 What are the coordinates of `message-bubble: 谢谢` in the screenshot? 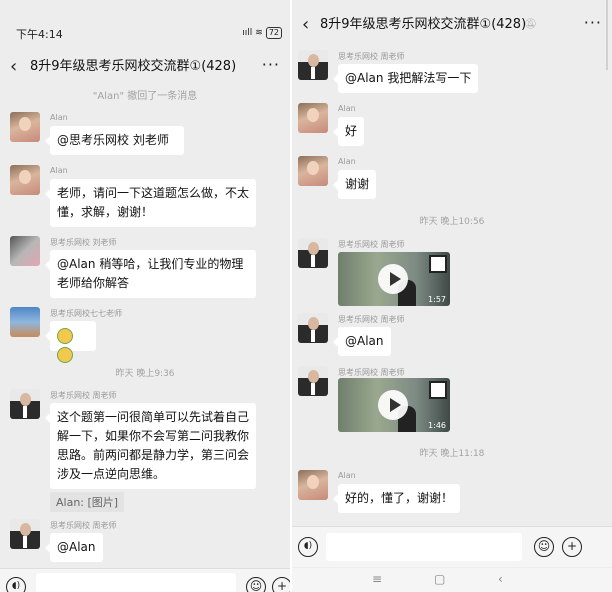 It's located at (354, 184).